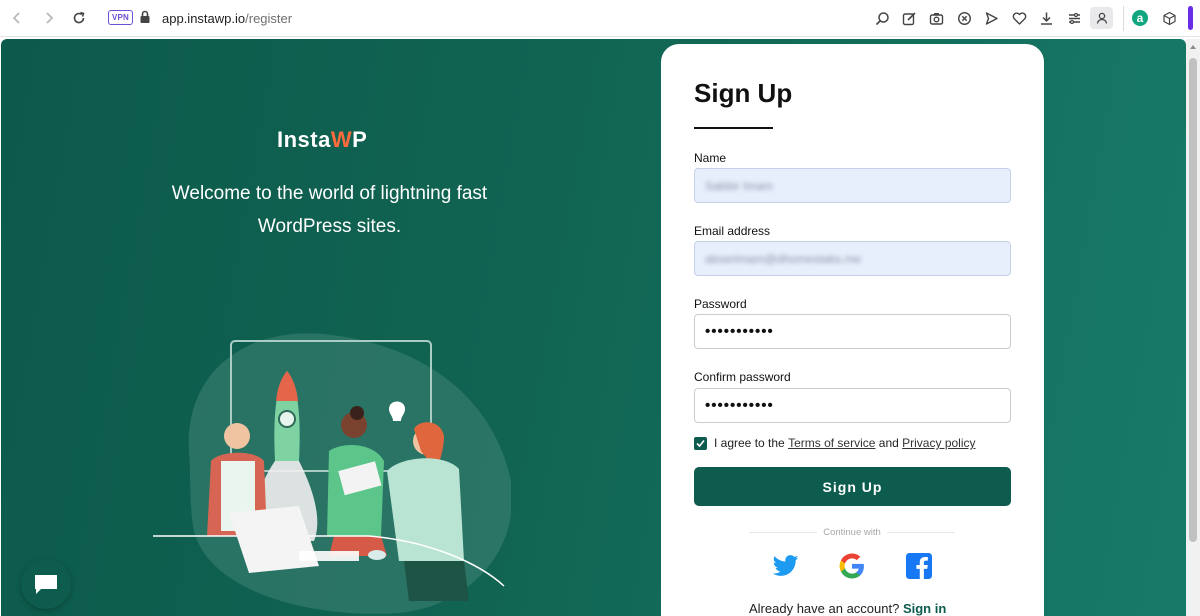 This screenshot has height=616, width=1200. Describe the element at coordinates (360, 139) in the screenshot. I see `logo-text-end: P` at that location.